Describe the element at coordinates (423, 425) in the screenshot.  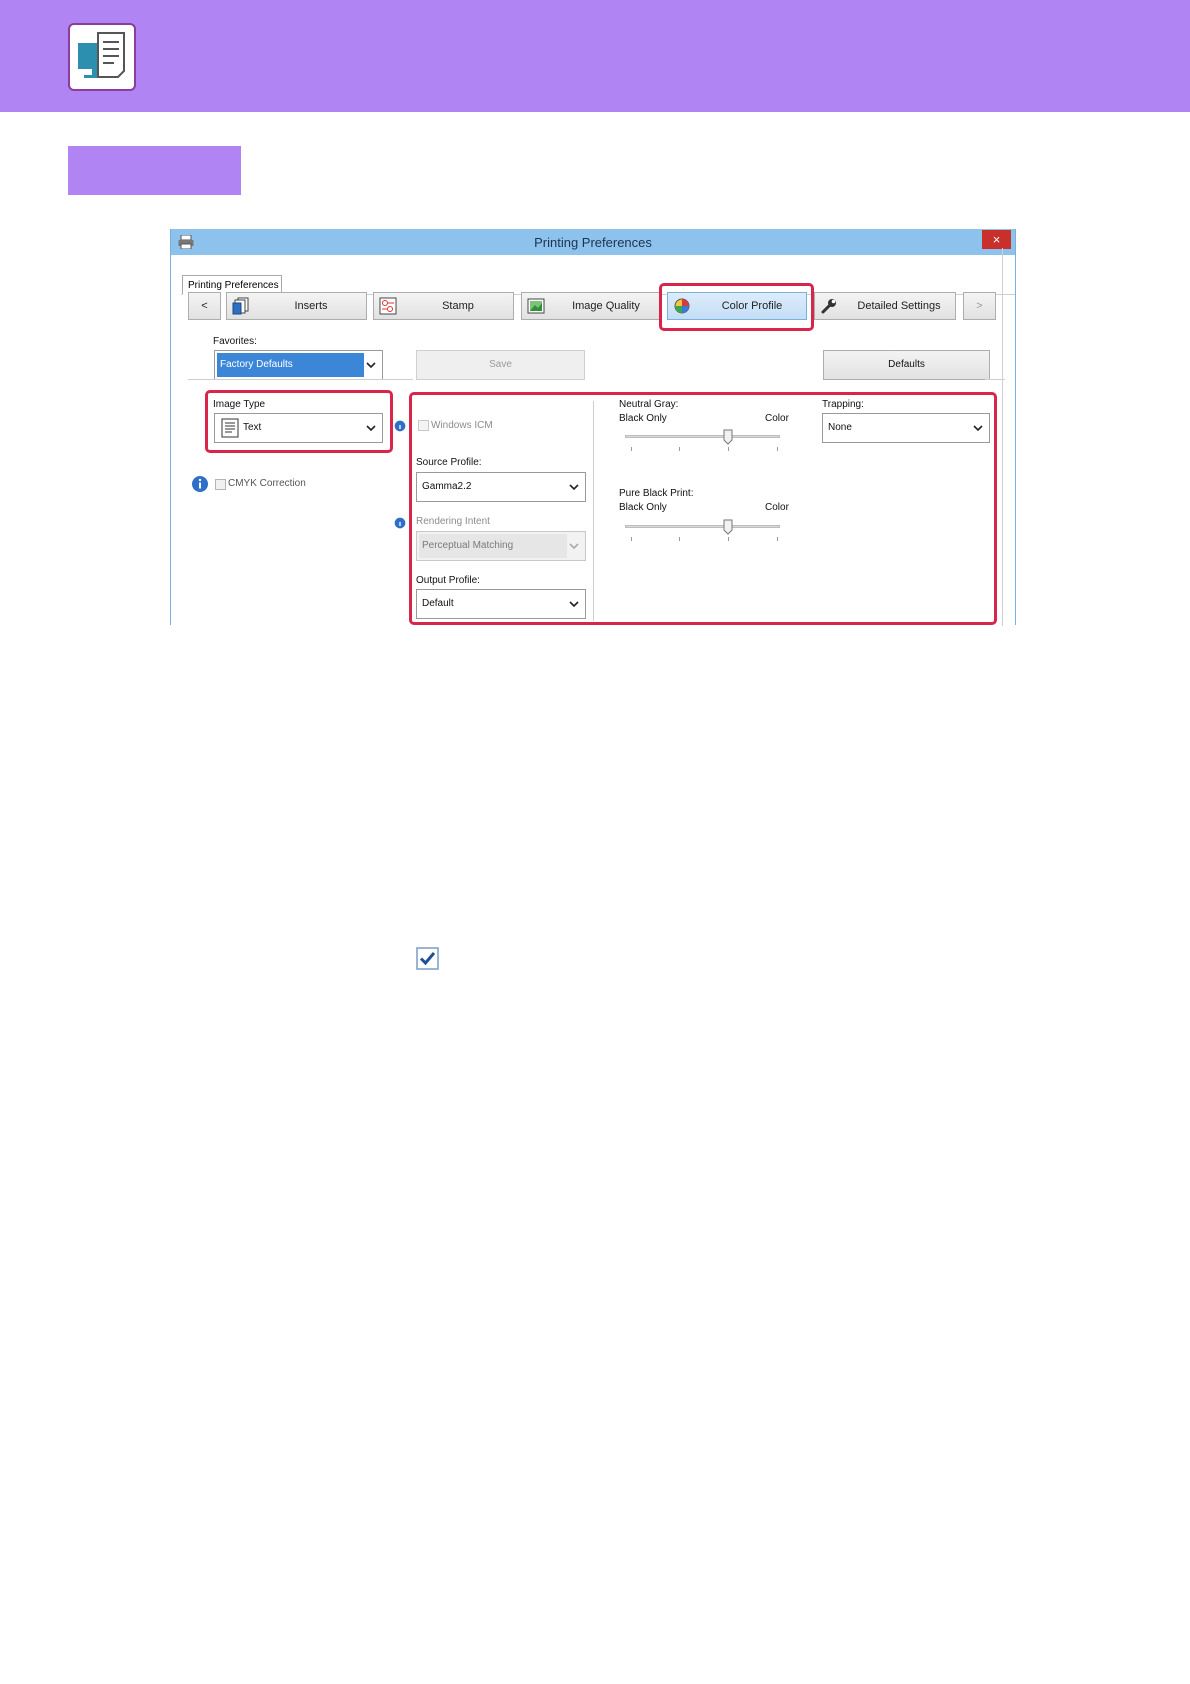
I see `windows-icm-checkbox` at that location.